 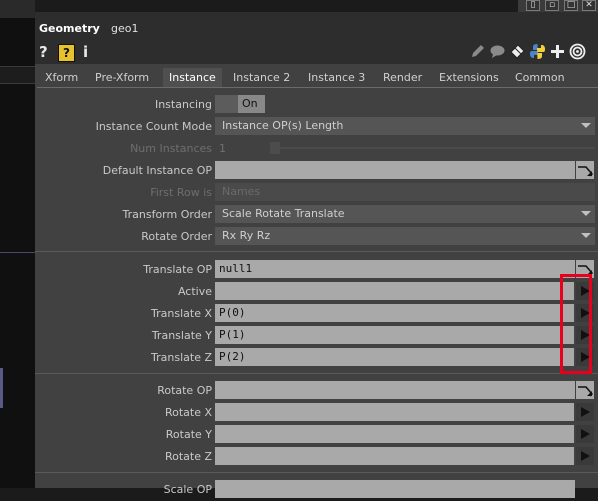 What do you see at coordinates (316, 105) in the screenshot?
I see `param-instancing: Instancing On` at bounding box center [316, 105].